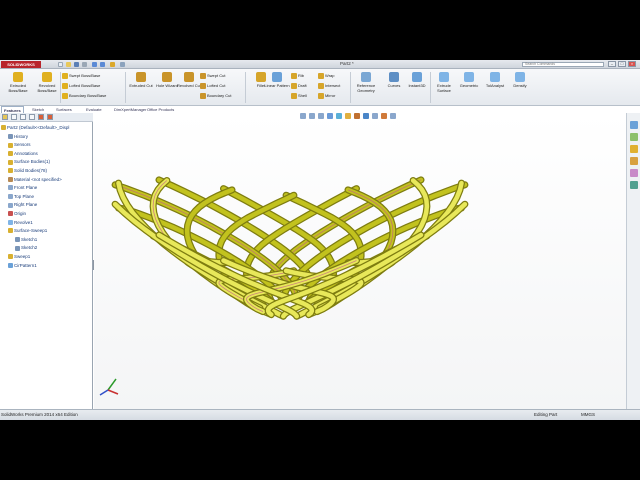 The width and height of the screenshot is (640, 480). What do you see at coordinates (60, 64) in the screenshot?
I see `new-file-icon` at bounding box center [60, 64].